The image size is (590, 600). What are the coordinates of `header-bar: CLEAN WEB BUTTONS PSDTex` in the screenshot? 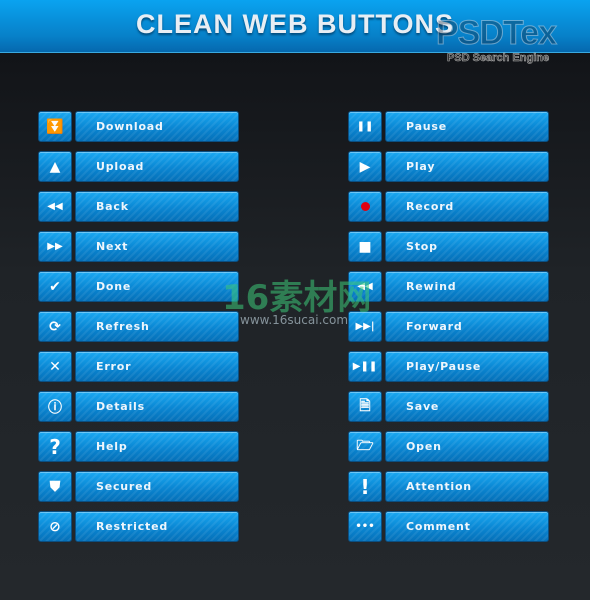 It's located at (295, 26).